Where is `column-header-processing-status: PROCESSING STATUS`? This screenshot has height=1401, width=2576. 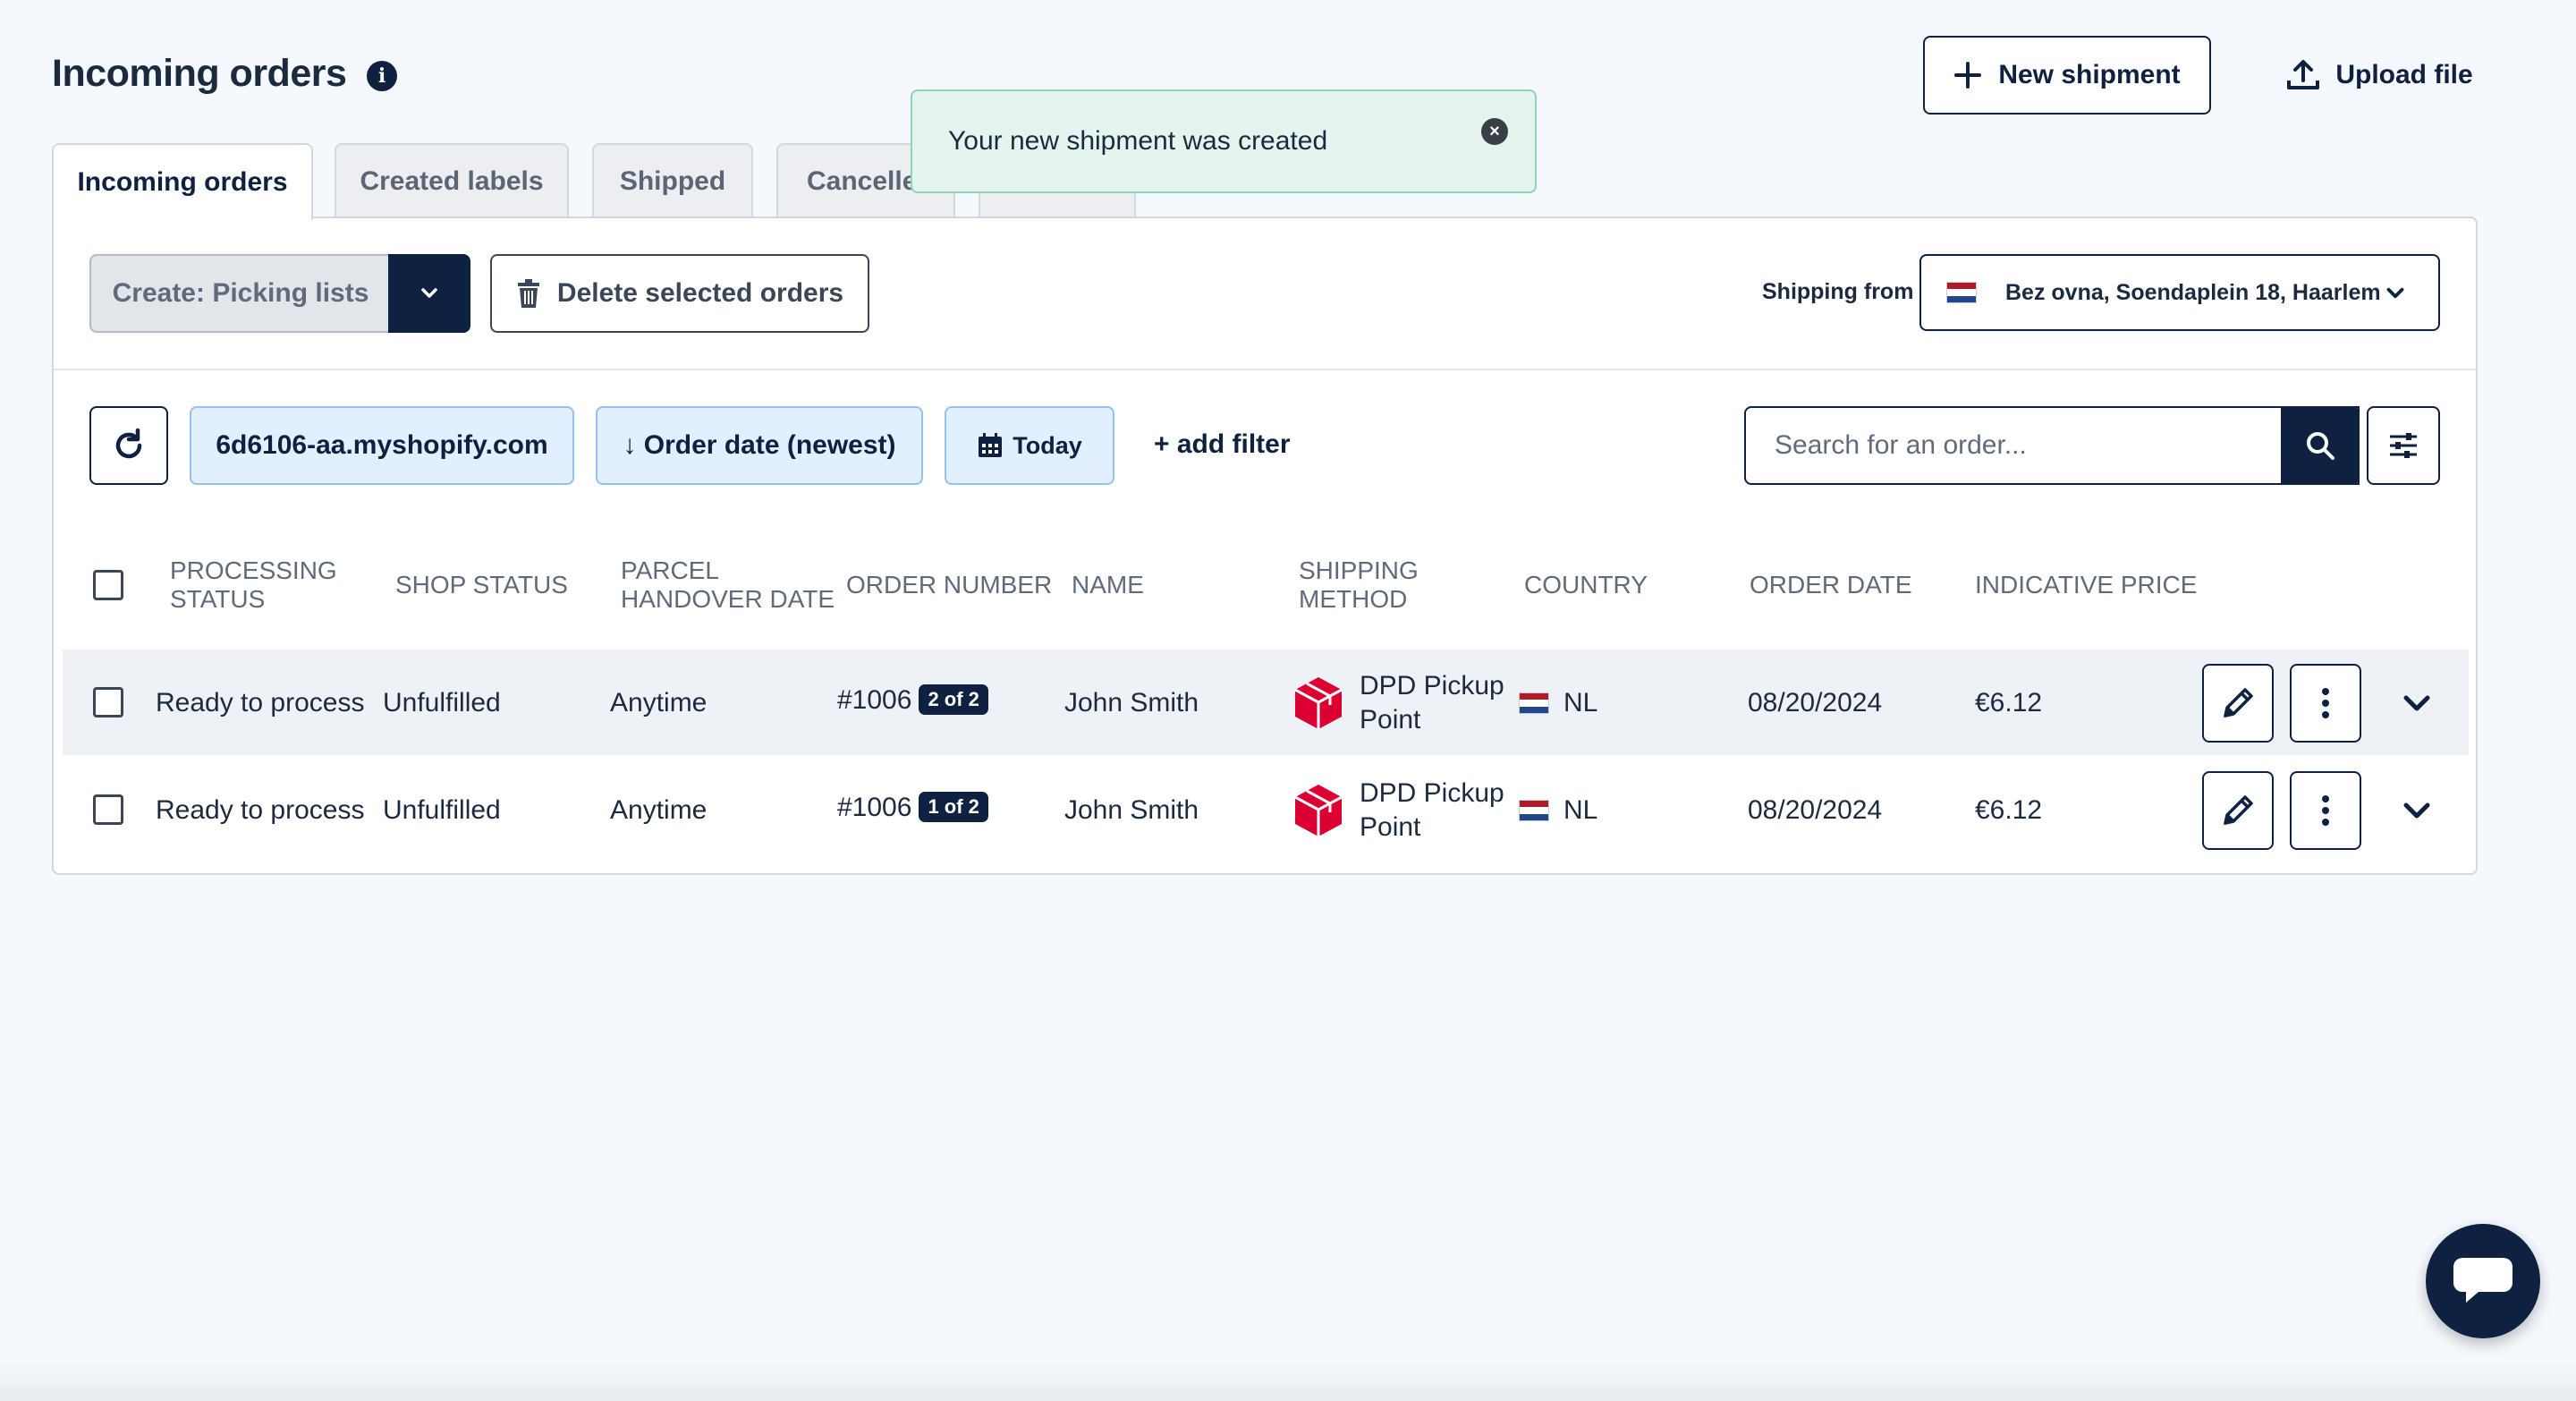 column-header-processing-status: PROCESSING STATUS is located at coordinates (259, 585).